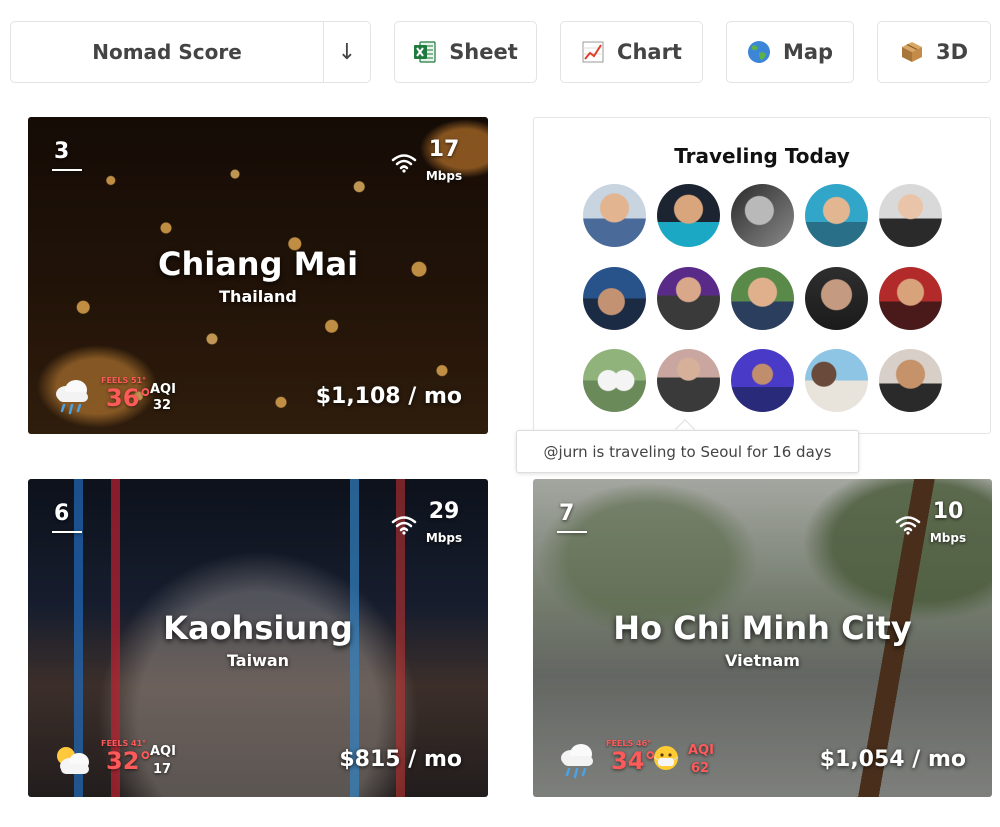 The image size is (1000, 827). Describe the element at coordinates (167, 52) in the screenshot. I see `sort-by-button: Nomad Score` at that location.